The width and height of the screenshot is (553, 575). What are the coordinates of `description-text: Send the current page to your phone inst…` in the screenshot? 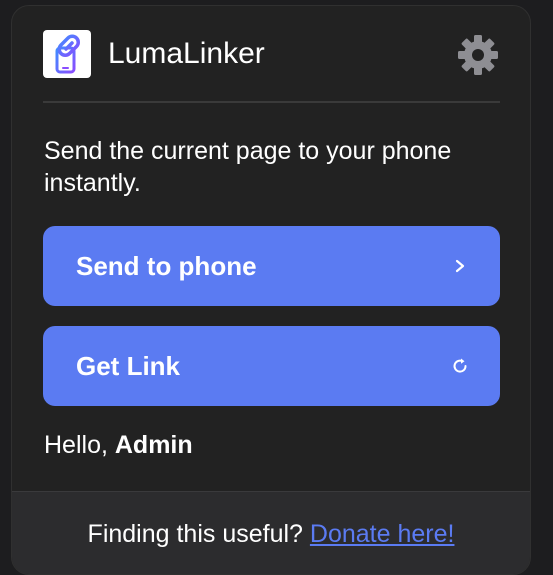 It's located at (248, 167).